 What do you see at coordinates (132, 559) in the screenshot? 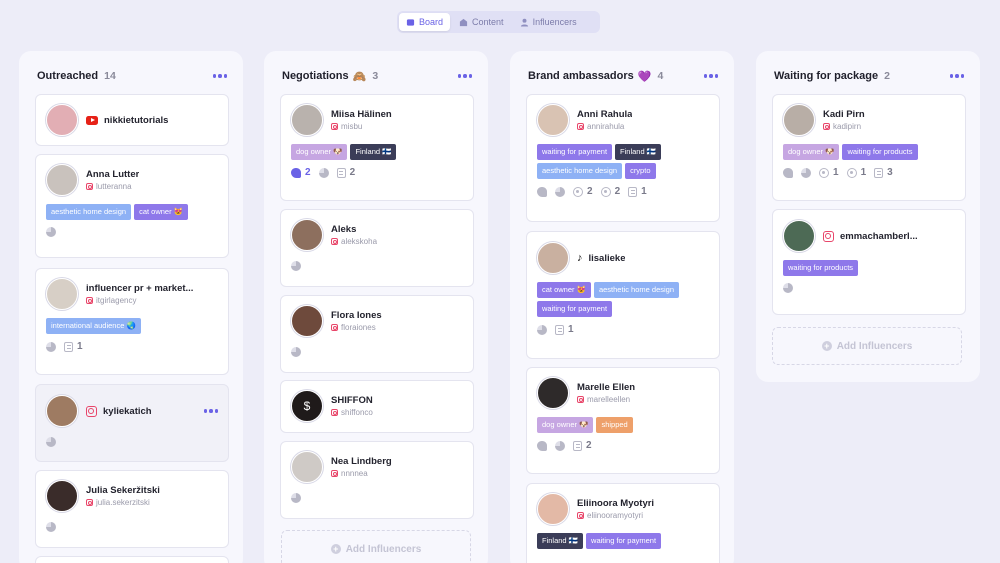
I see `influencer-card` at bounding box center [132, 559].